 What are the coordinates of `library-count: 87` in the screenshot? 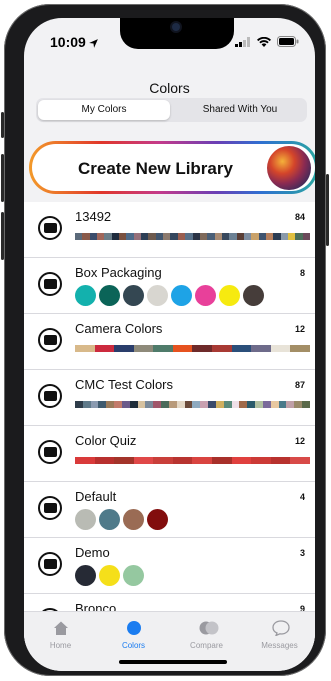 It's located at (299, 385).